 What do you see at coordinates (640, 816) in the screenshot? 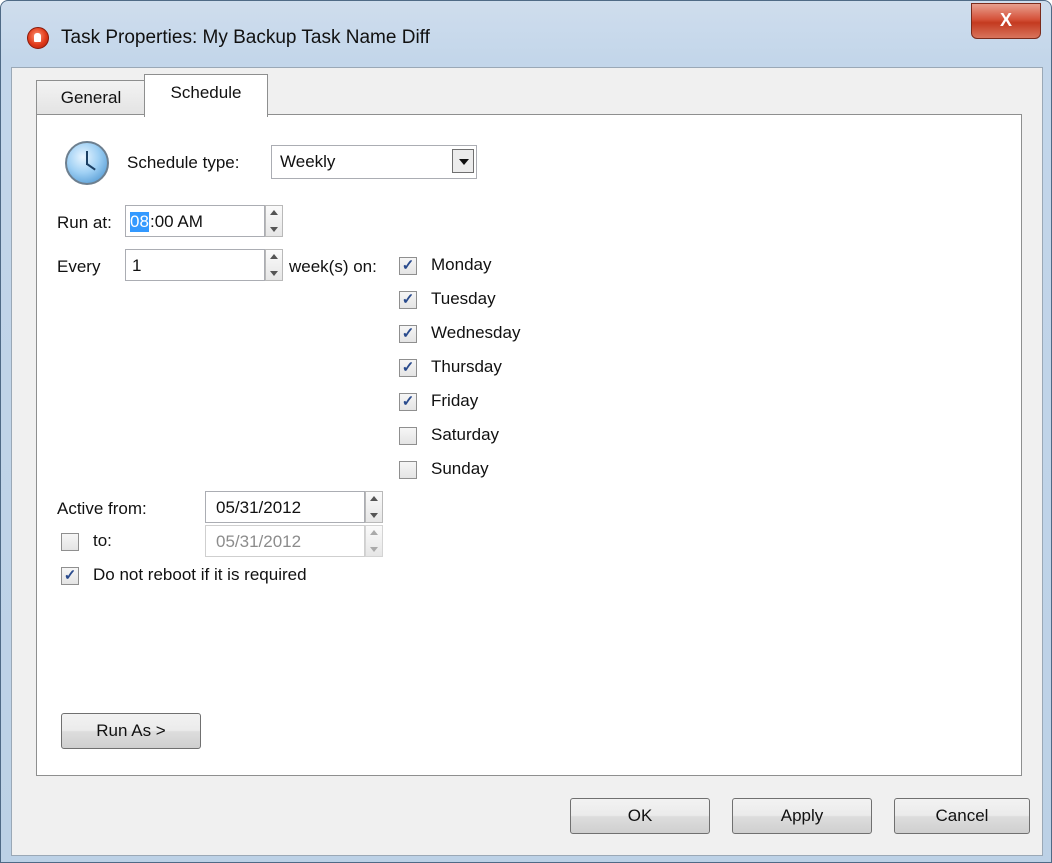
I see `ok-button: OK` at bounding box center [640, 816].